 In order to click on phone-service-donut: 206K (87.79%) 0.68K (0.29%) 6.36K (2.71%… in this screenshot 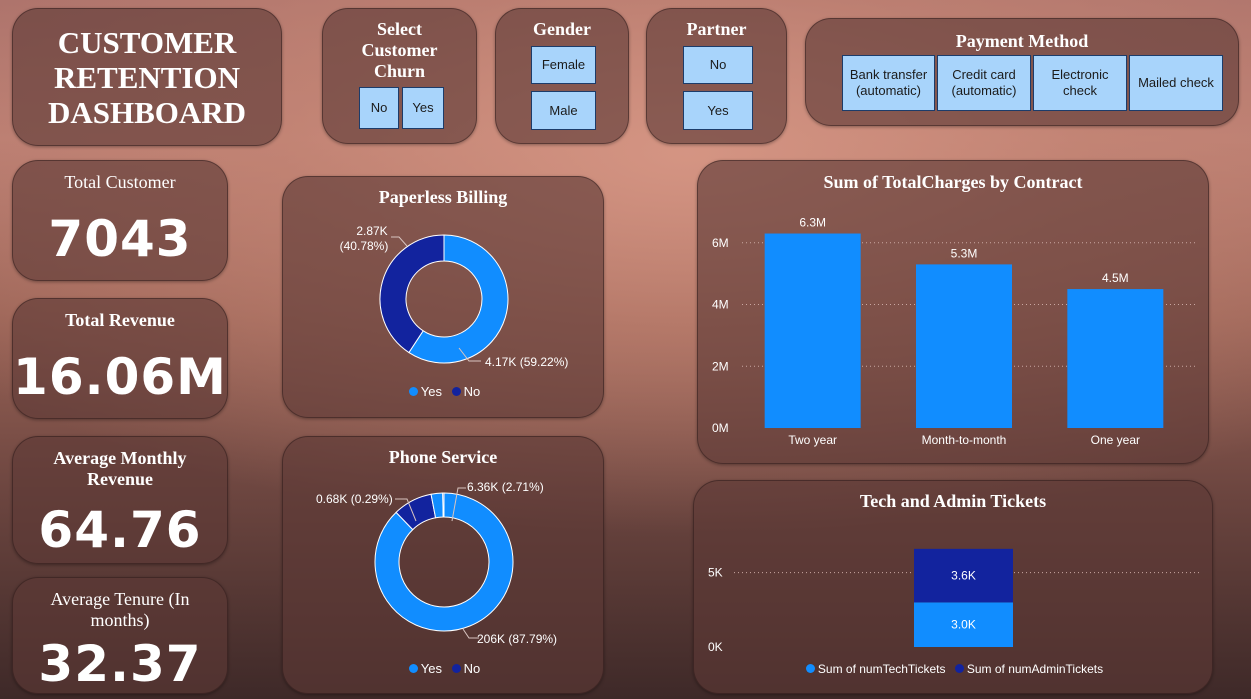, I will do `click(436, 563)`.